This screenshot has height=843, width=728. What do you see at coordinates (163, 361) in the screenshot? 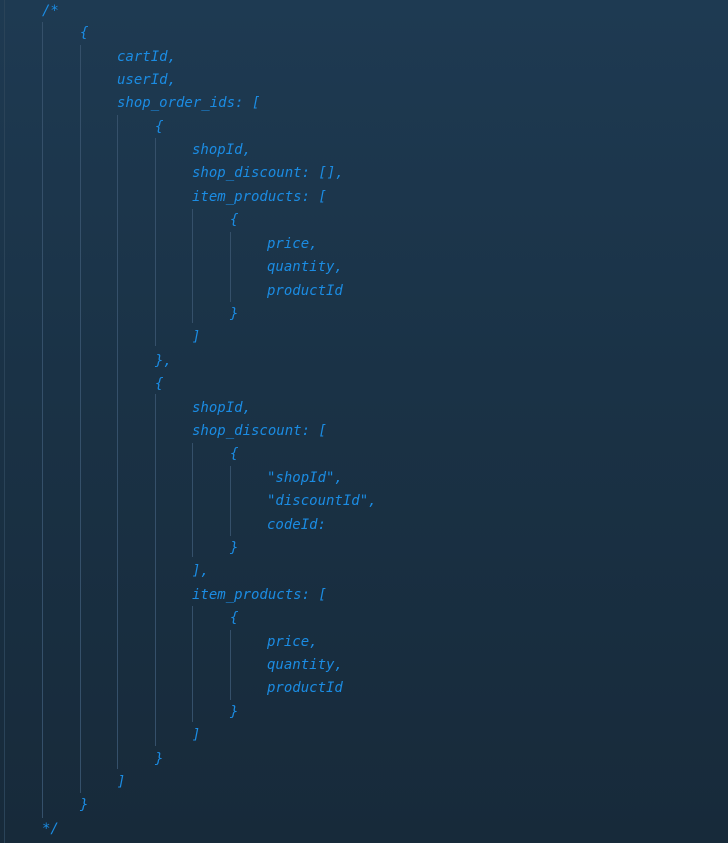
I see `code-line: },` at bounding box center [163, 361].